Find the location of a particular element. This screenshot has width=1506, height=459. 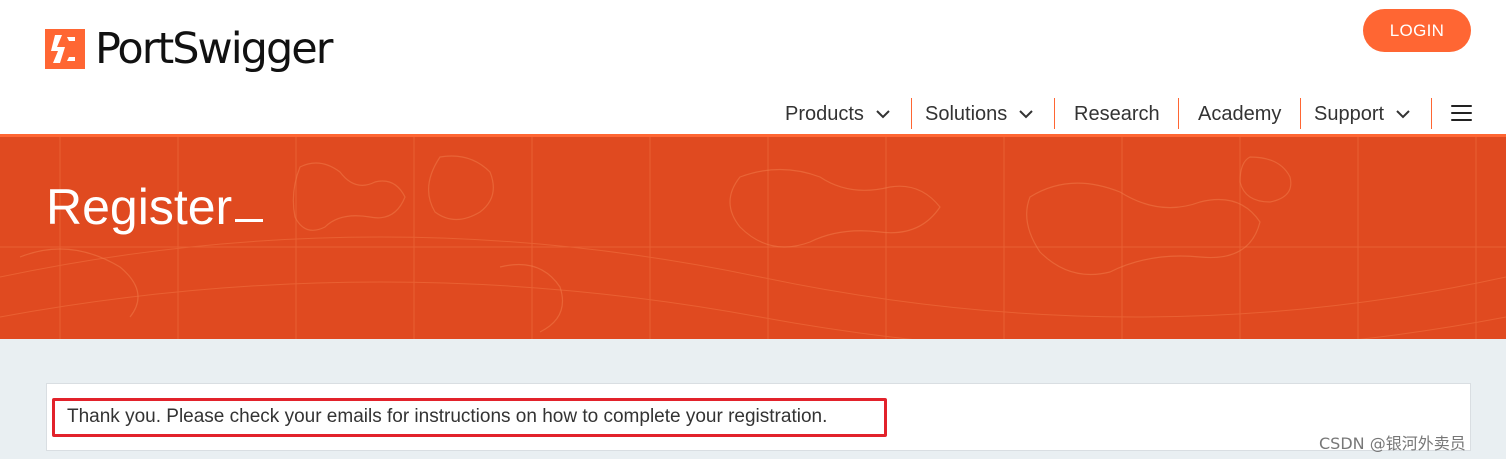

nav-item-academy: Academy is located at coordinates (1239, 114).